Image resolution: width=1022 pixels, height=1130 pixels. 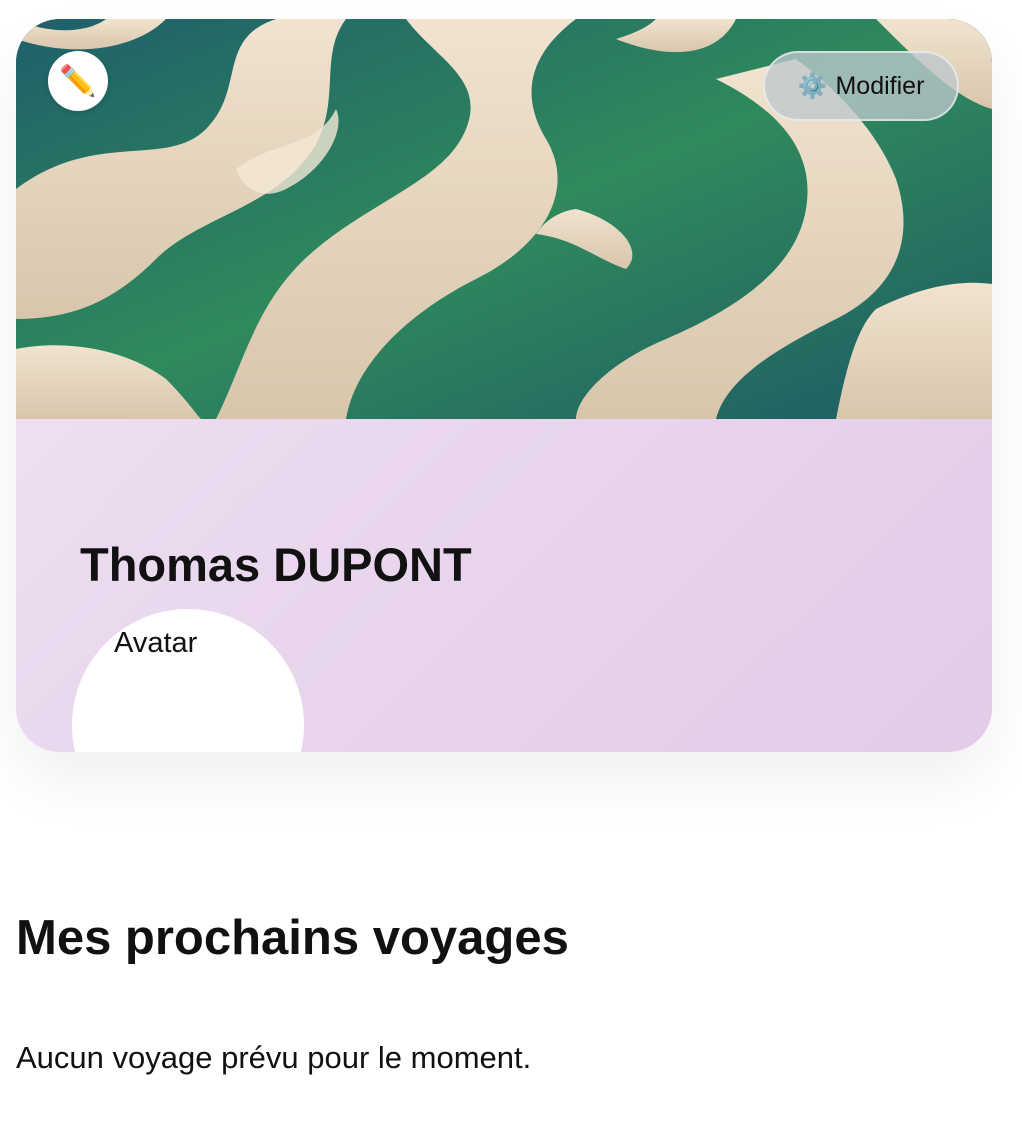 I want to click on avatar: Avatar, so click(x=188, y=680).